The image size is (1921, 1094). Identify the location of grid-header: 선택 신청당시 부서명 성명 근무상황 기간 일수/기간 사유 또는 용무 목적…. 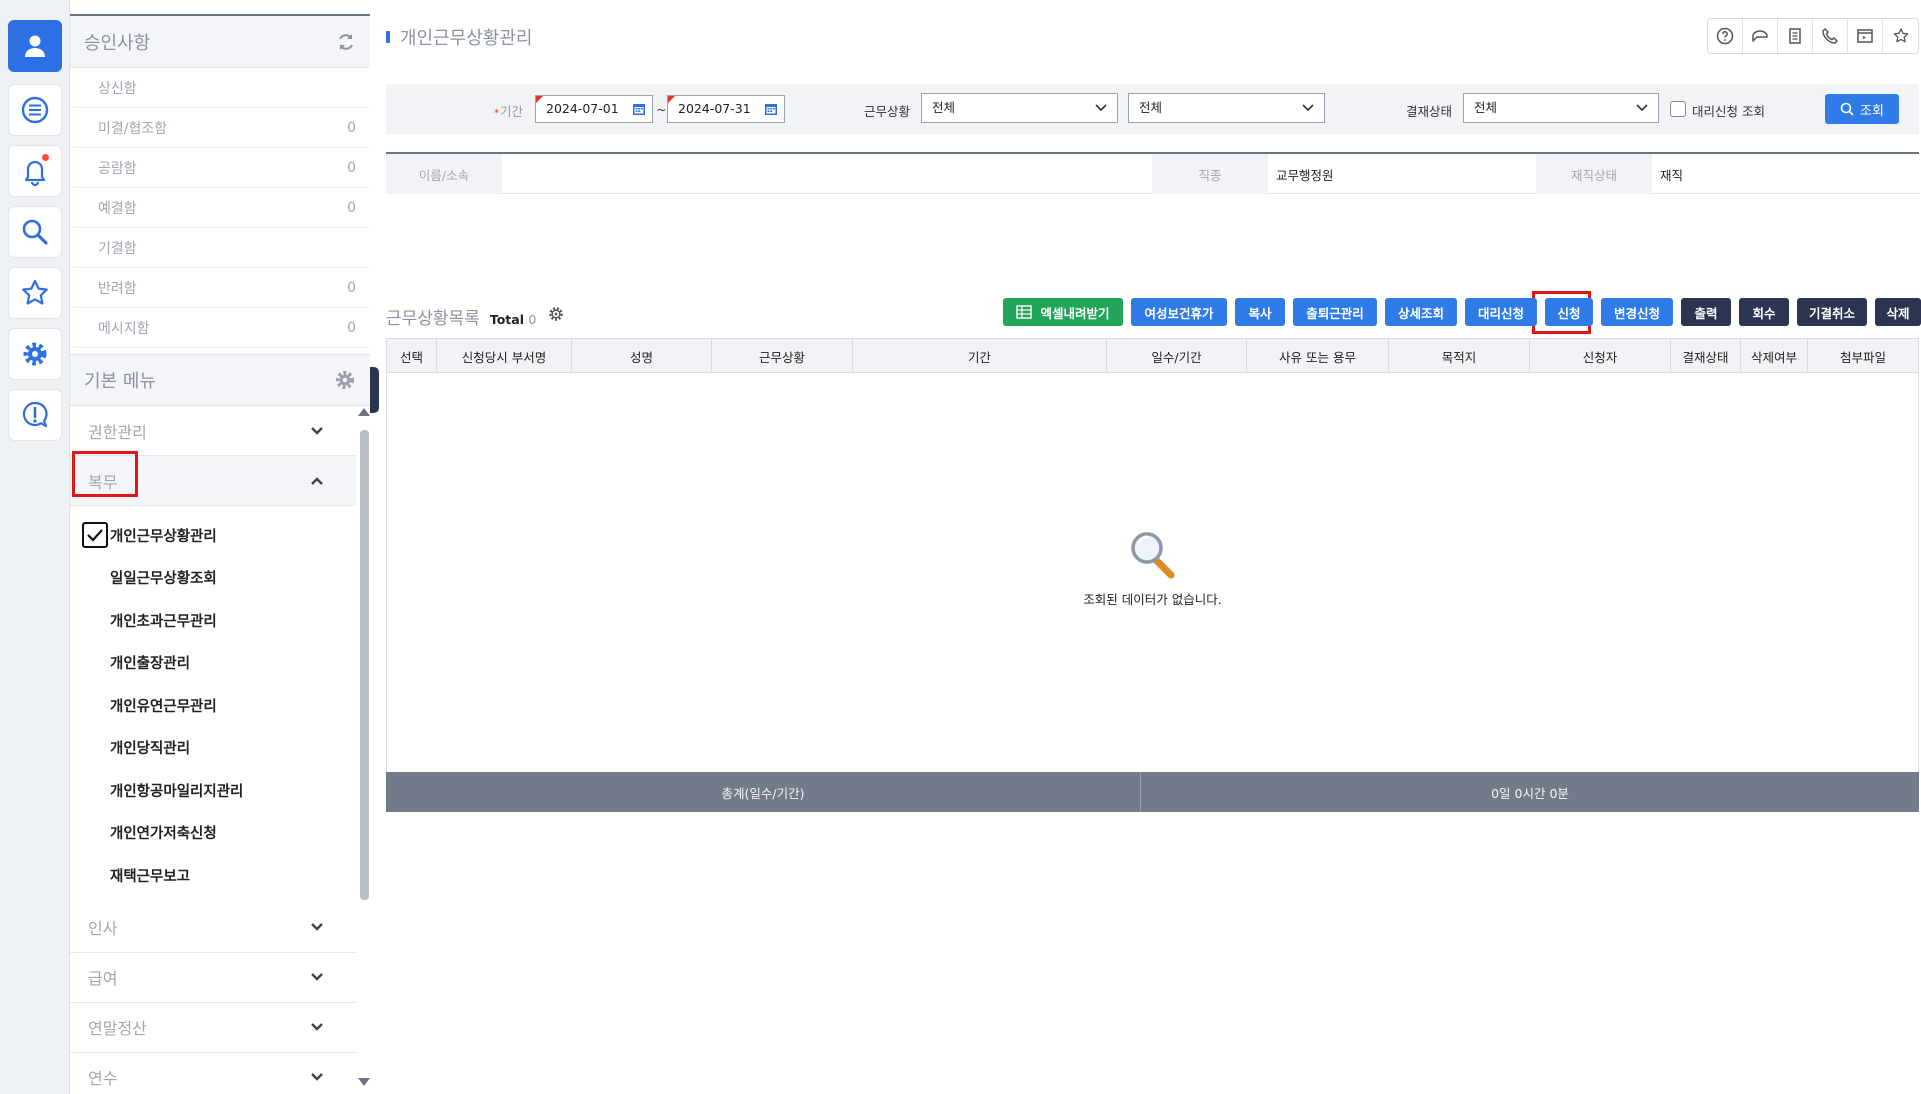
(1152, 356).